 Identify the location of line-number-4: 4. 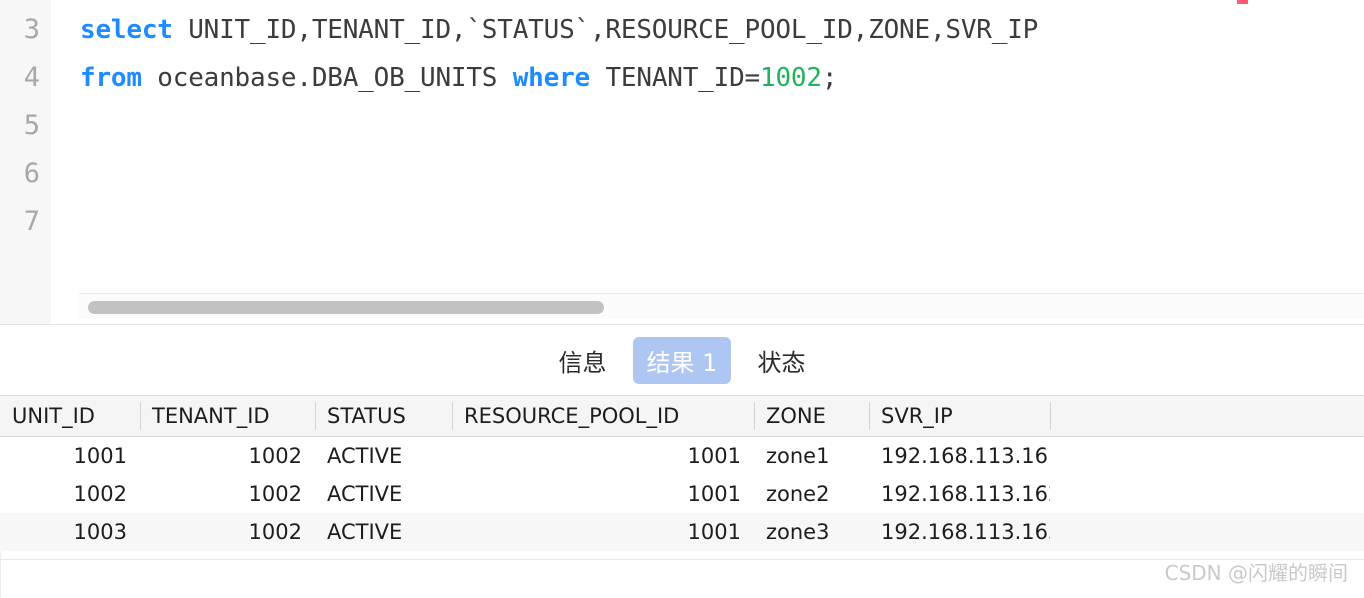
(31, 77).